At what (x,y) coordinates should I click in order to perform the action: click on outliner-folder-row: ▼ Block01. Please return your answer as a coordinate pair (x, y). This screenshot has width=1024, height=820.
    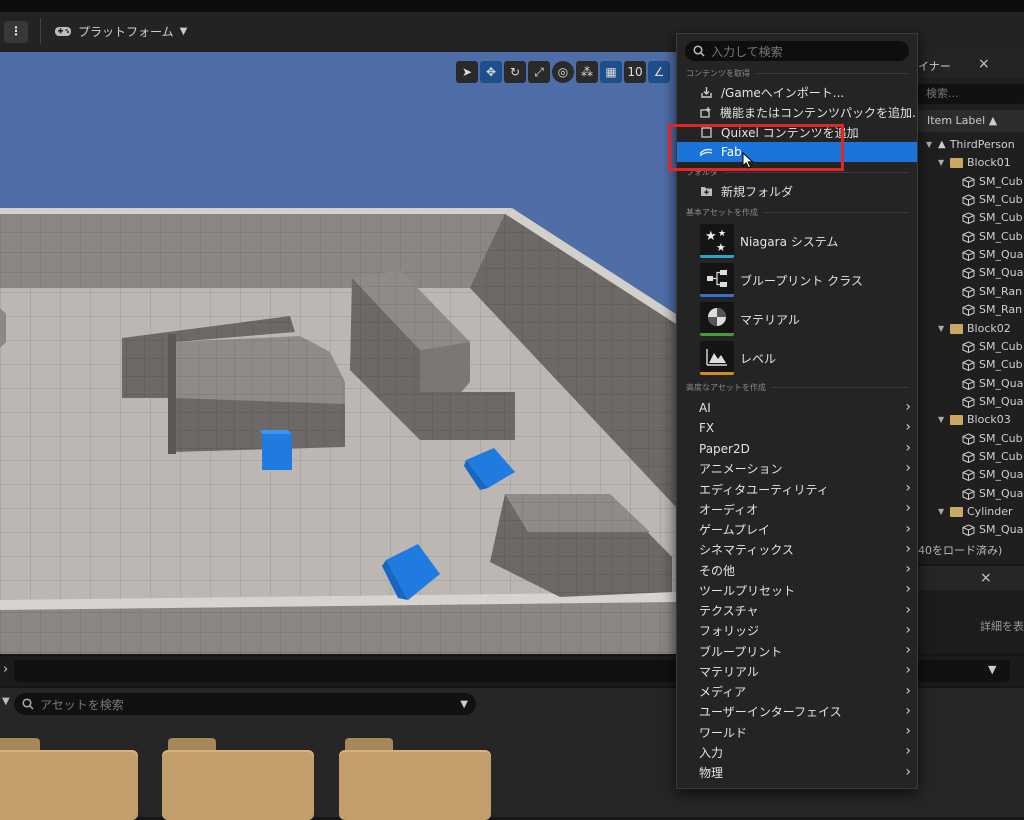
    Looking at the image, I should click on (974, 163).